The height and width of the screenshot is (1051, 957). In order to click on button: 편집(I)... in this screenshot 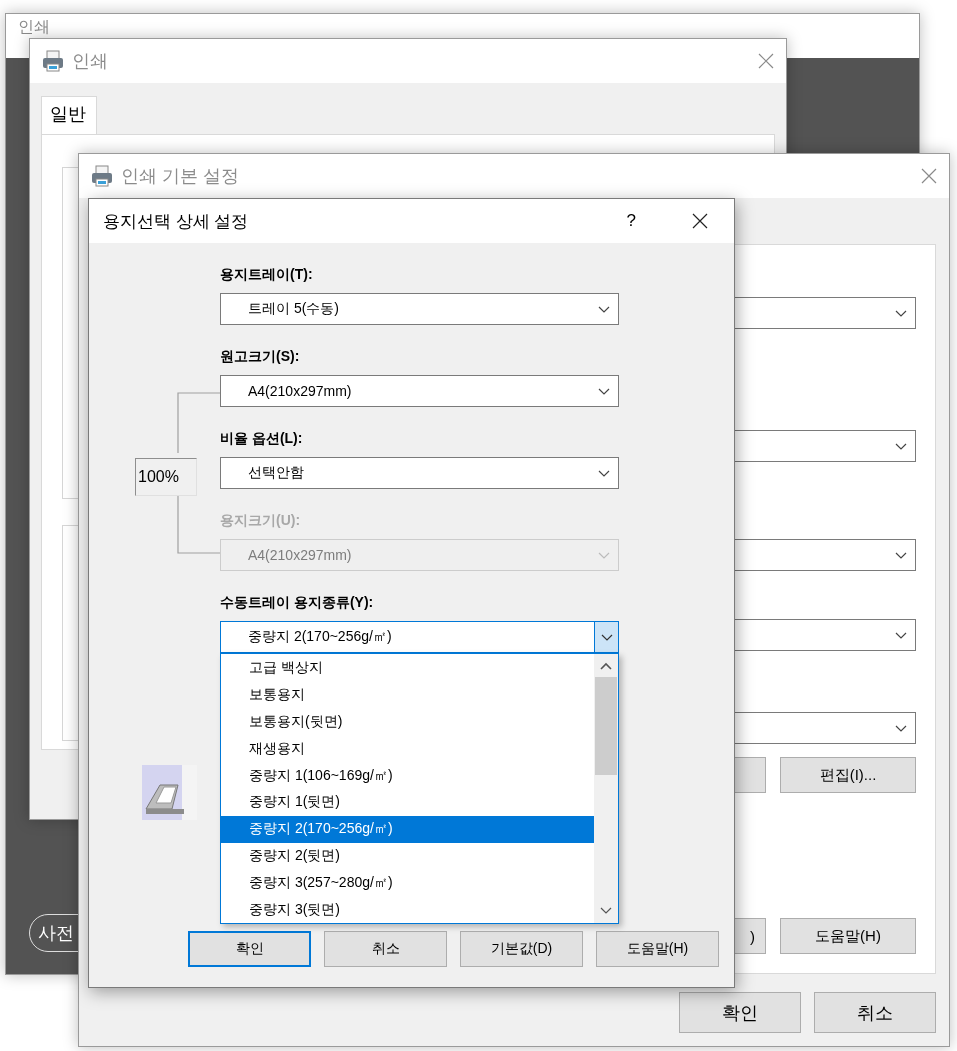, I will do `click(848, 775)`.